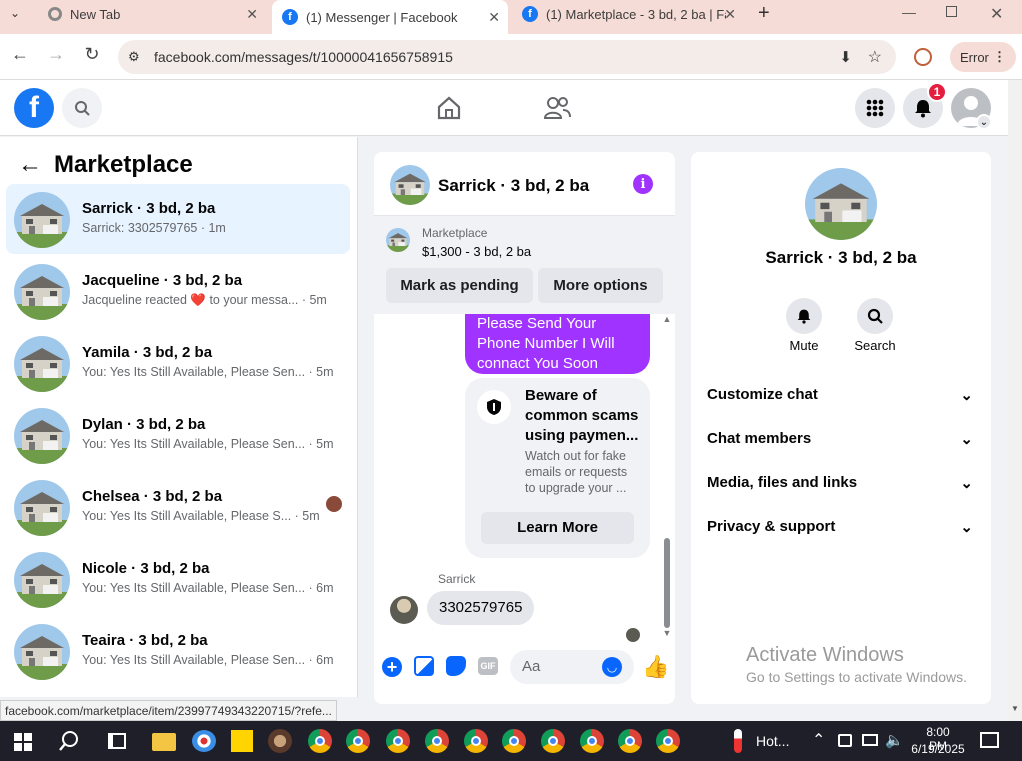 The image size is (1022, 761). I want to click on site-info-icon: ⚙, so click(134, 57).